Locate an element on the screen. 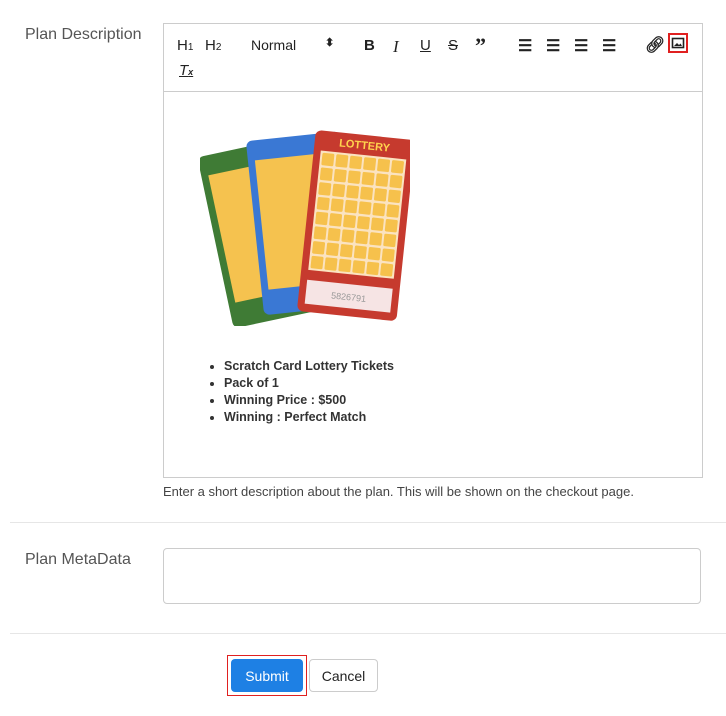 The width and height of the screenshot is (726, 716). h1-button: H1 is located at coordinates (185, 45).